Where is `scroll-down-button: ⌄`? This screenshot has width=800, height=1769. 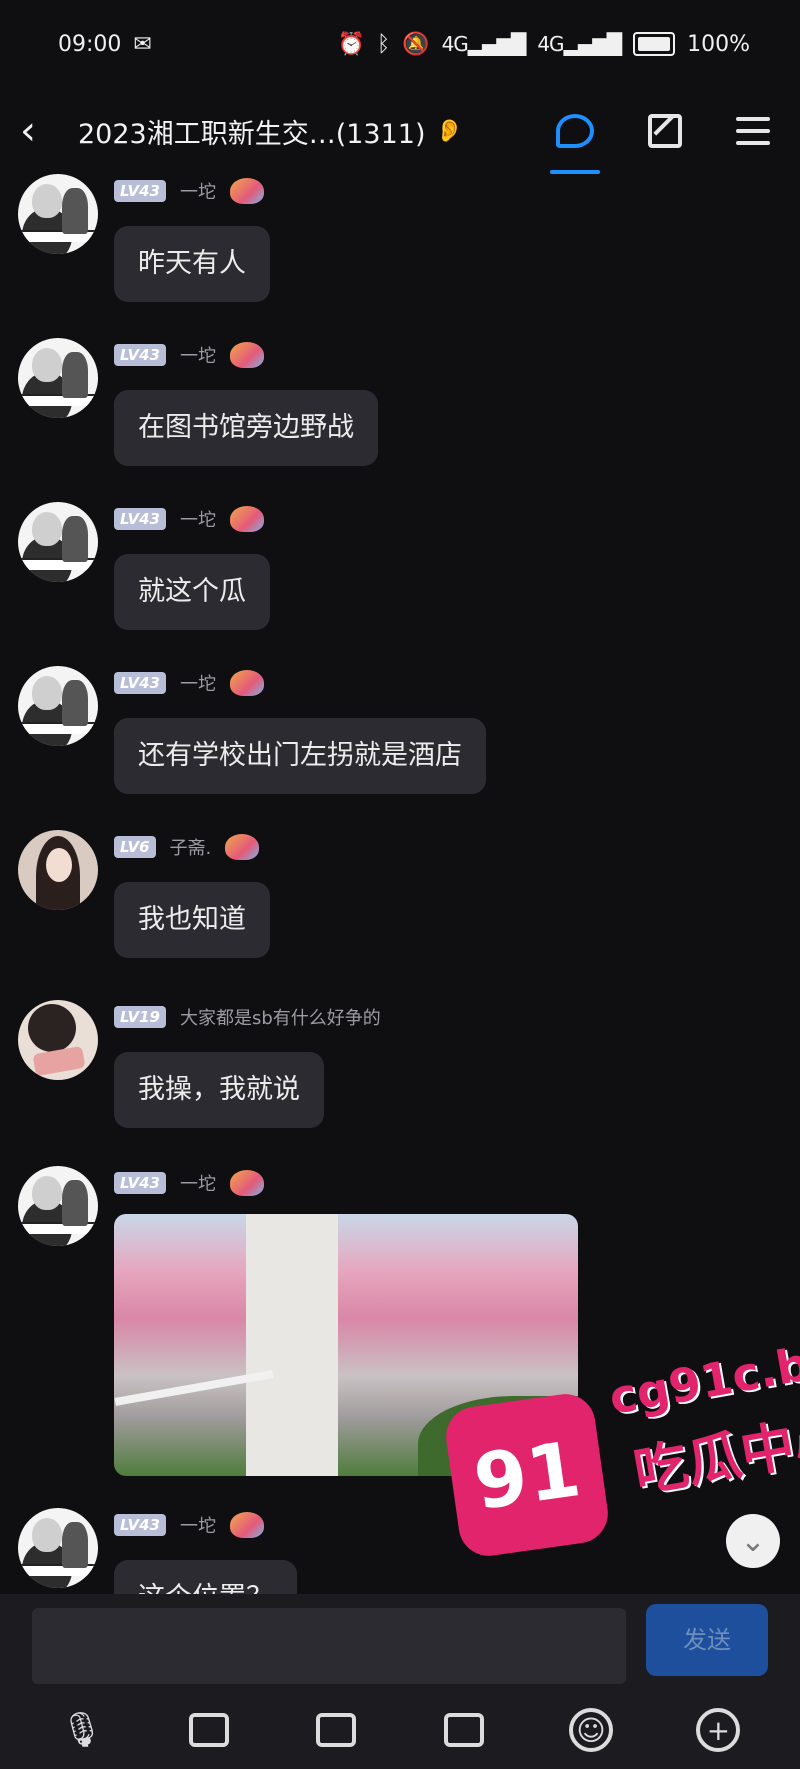 scroll-down-button: ⌄ is located at coordinates (753, 1541).